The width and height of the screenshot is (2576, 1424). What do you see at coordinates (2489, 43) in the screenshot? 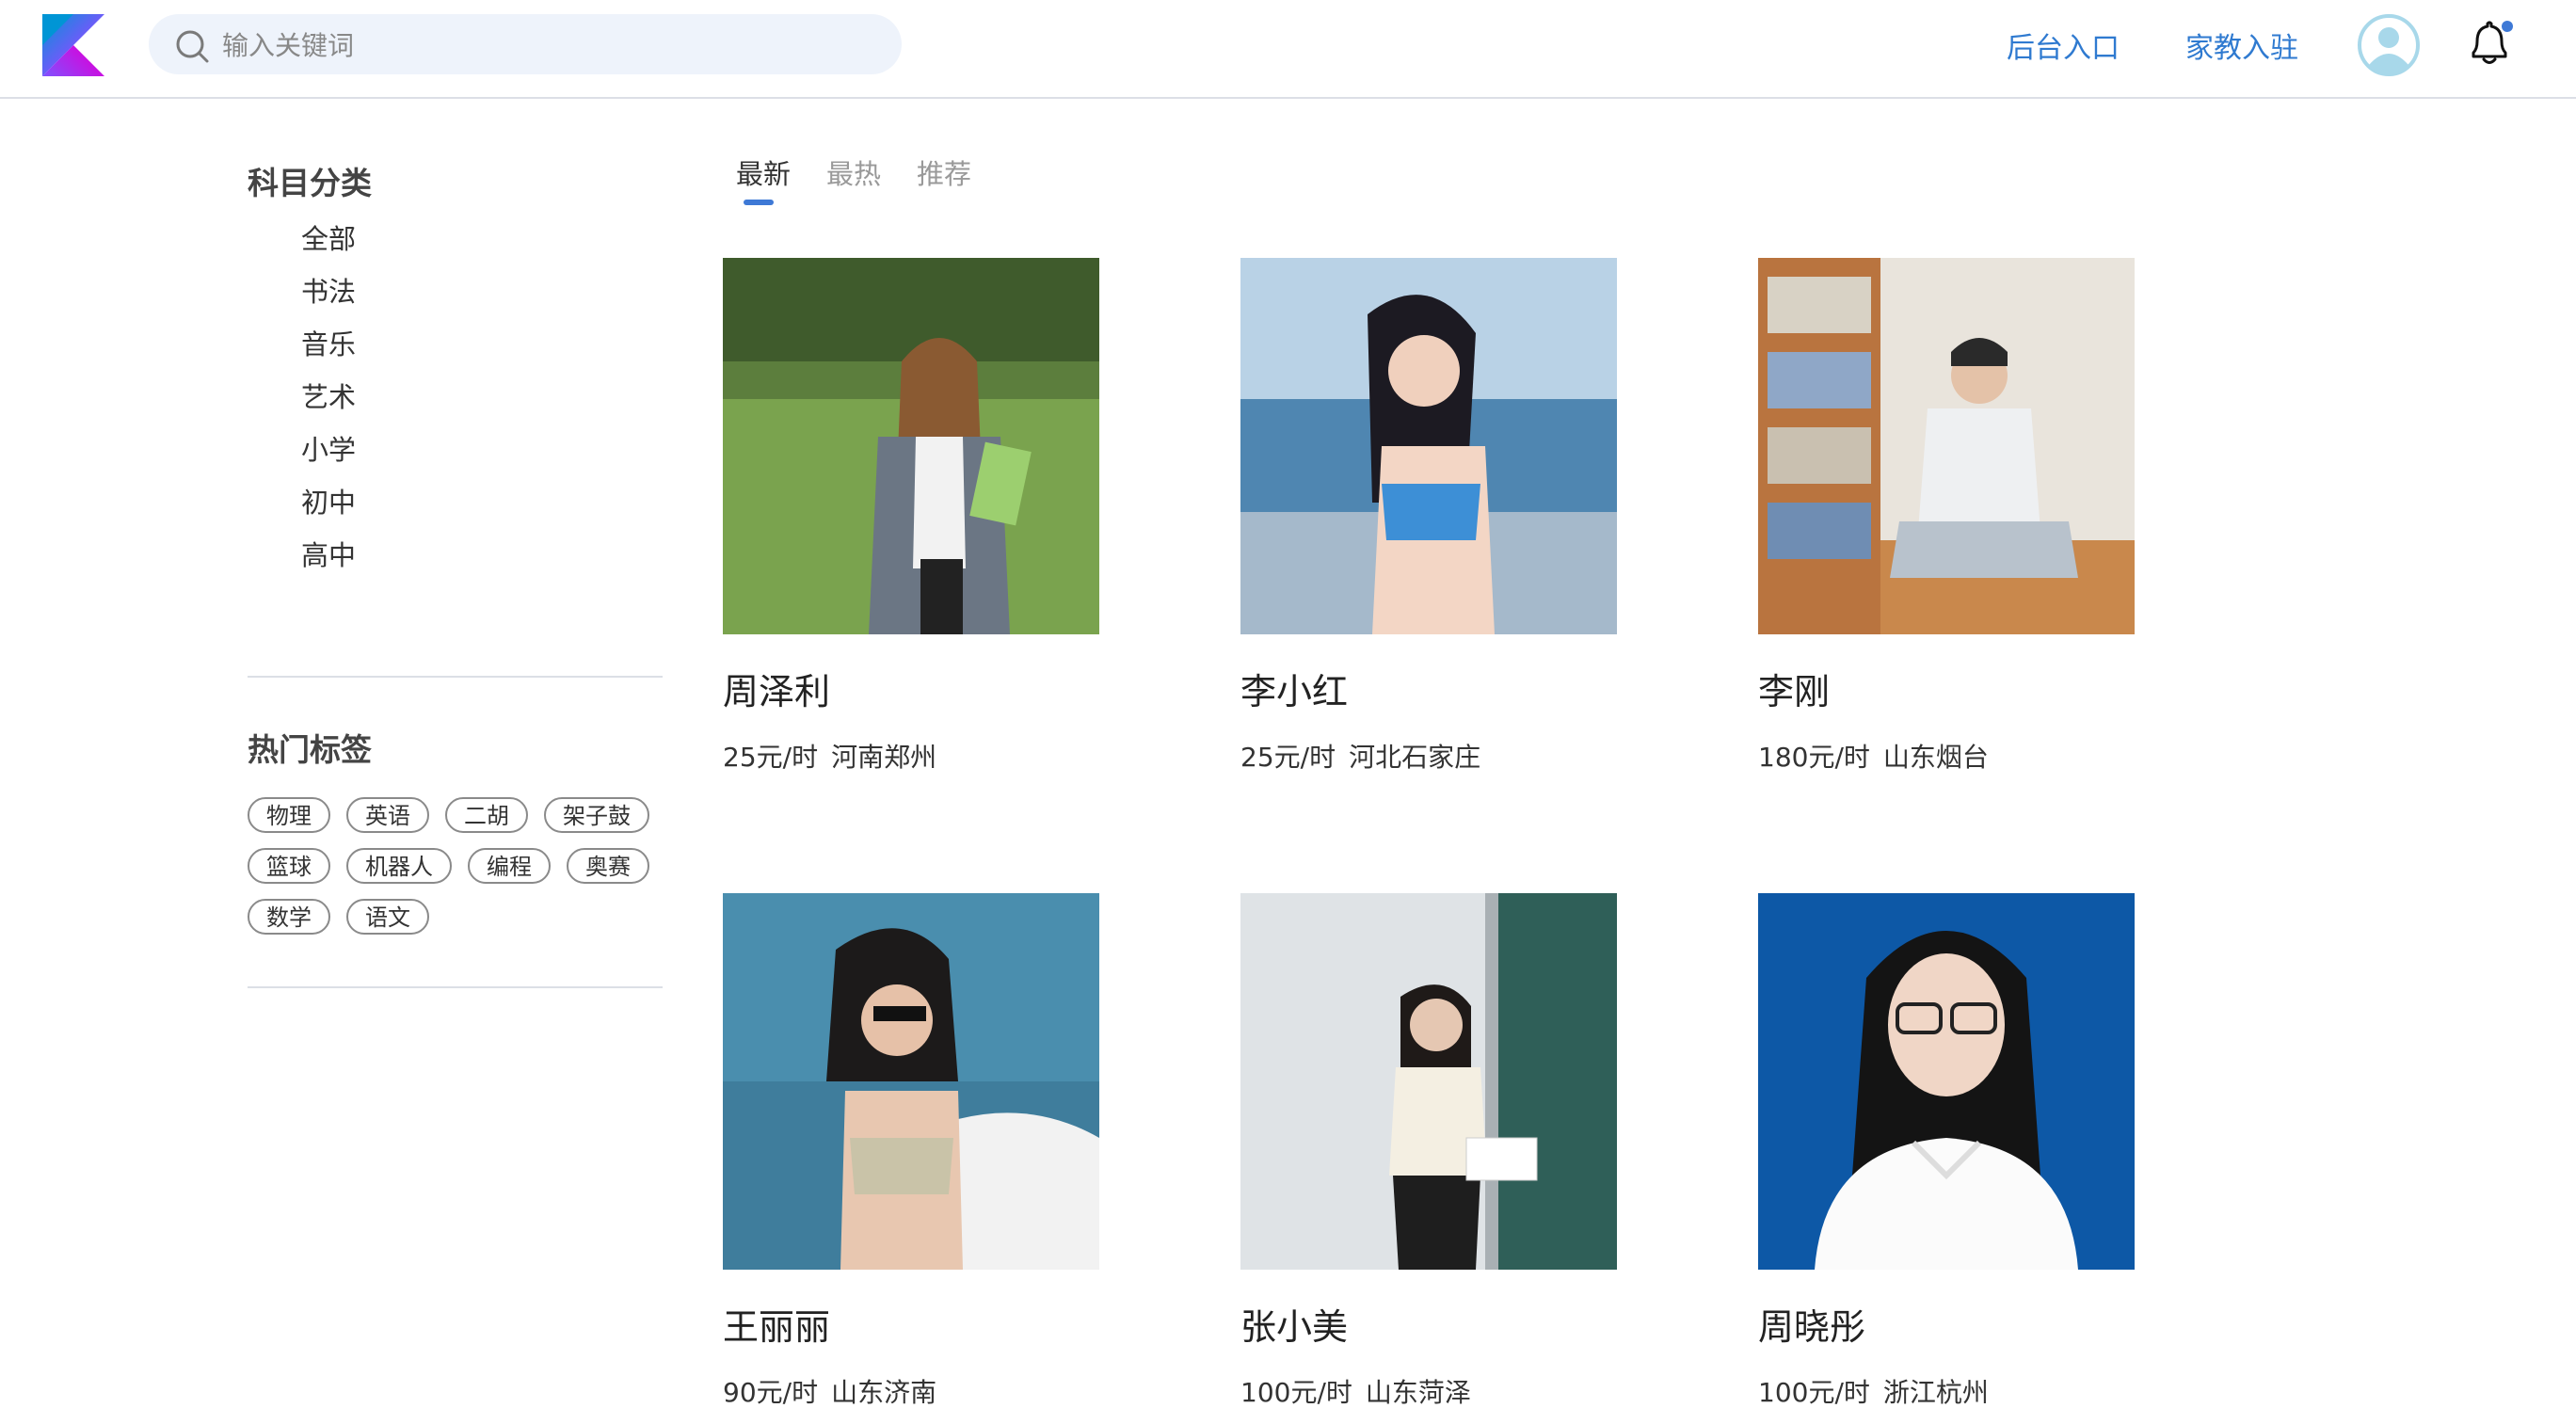
I see `bell-icon` at bounding box center [2489, 43].